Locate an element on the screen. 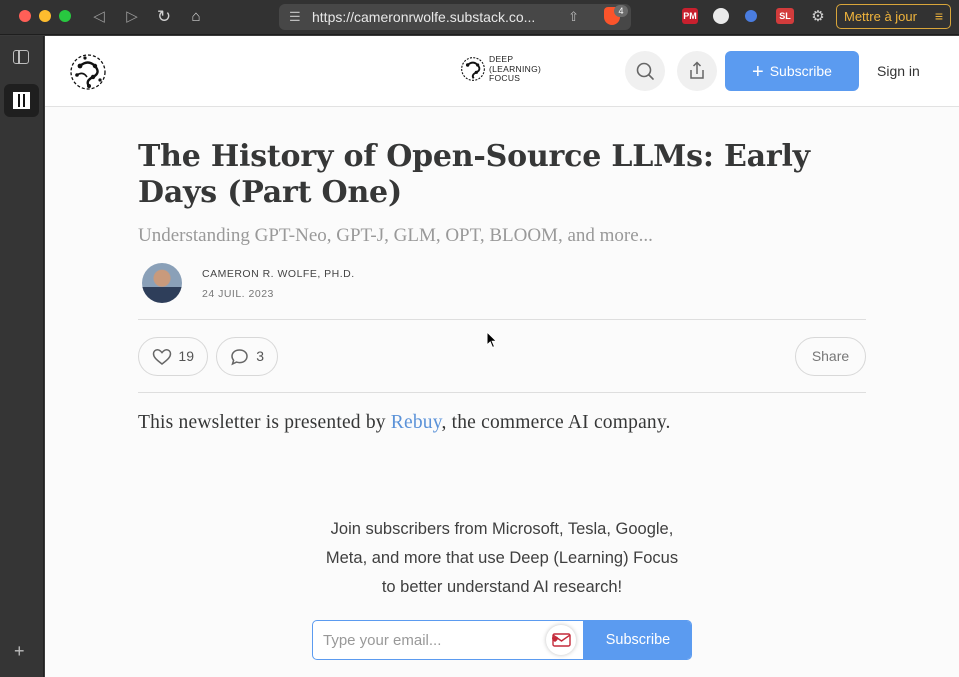 The width and height of the screenshot is (959, 677). browser-sidebar: + is located at coordinates (22, 356).